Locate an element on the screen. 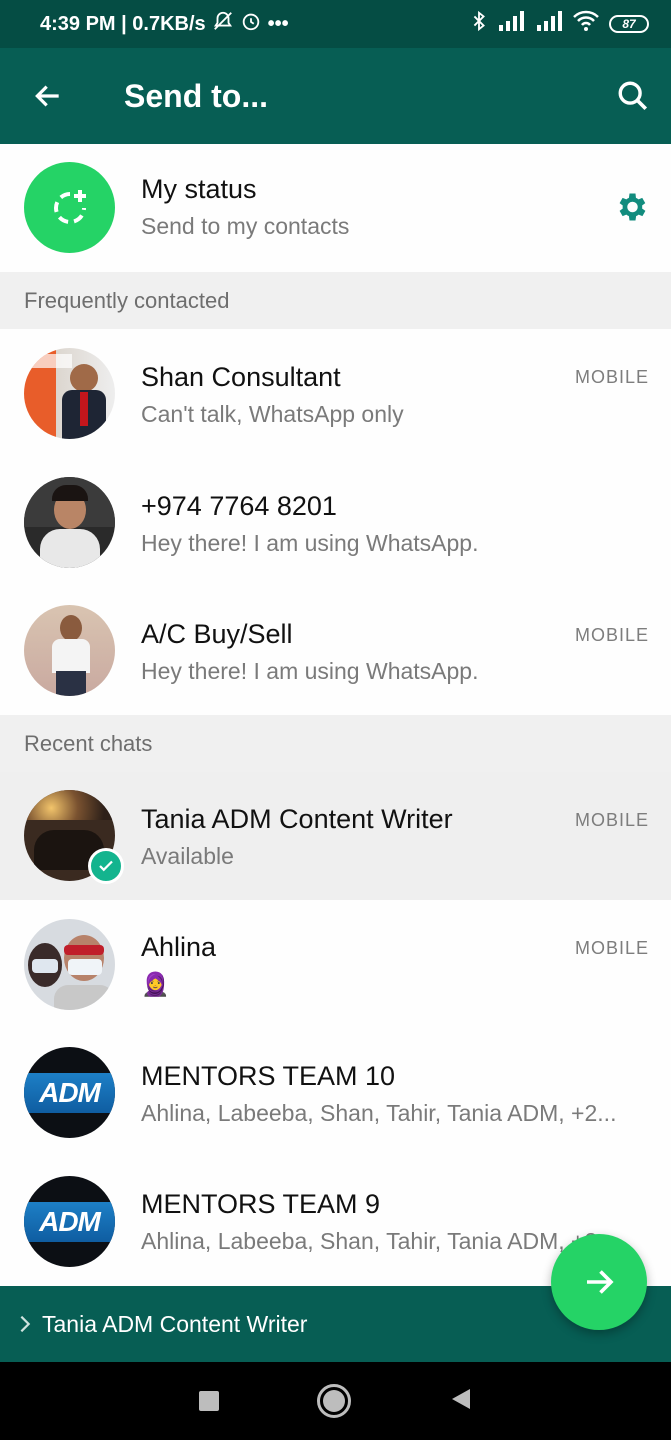 This screenshot has height=1440, width=671. recent-apps-button is located at coordinates (209, 1401).